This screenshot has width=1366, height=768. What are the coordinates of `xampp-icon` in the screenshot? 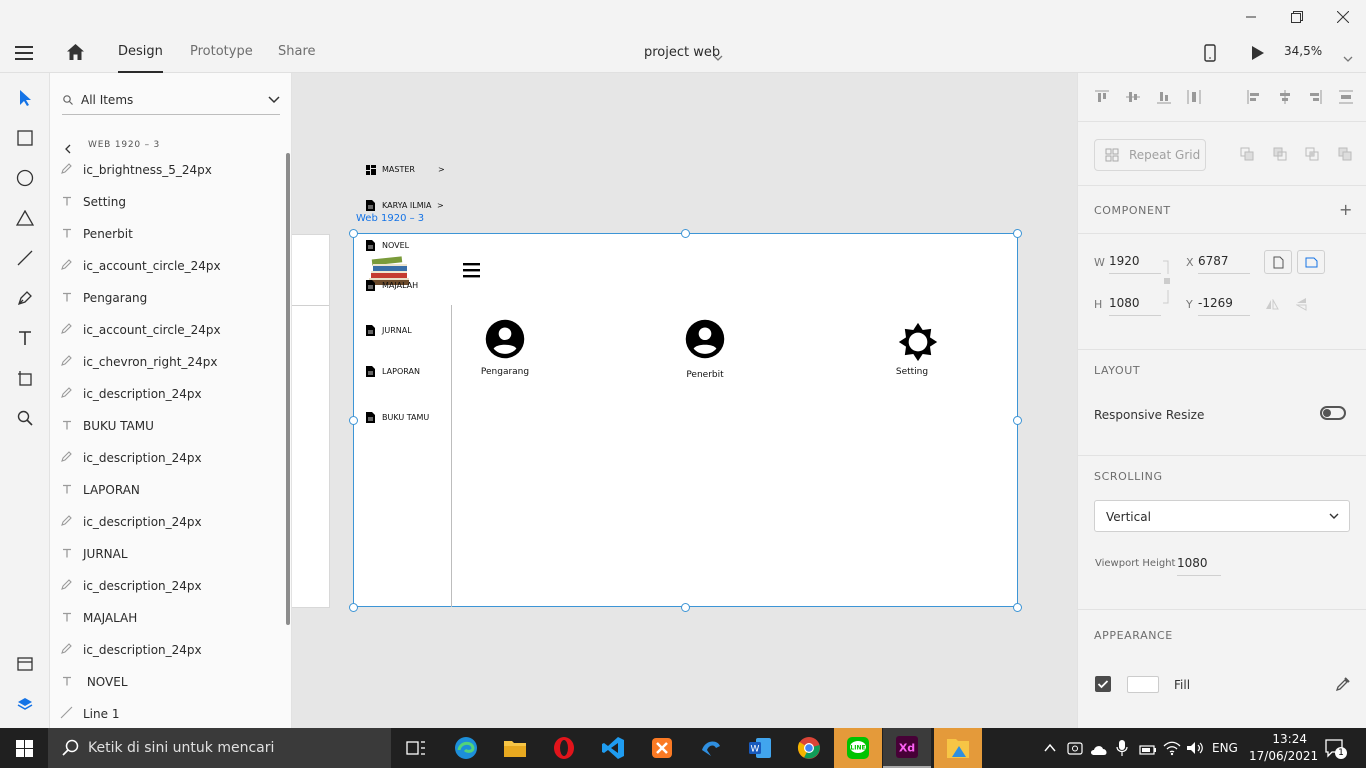 It's located at (662, 748).